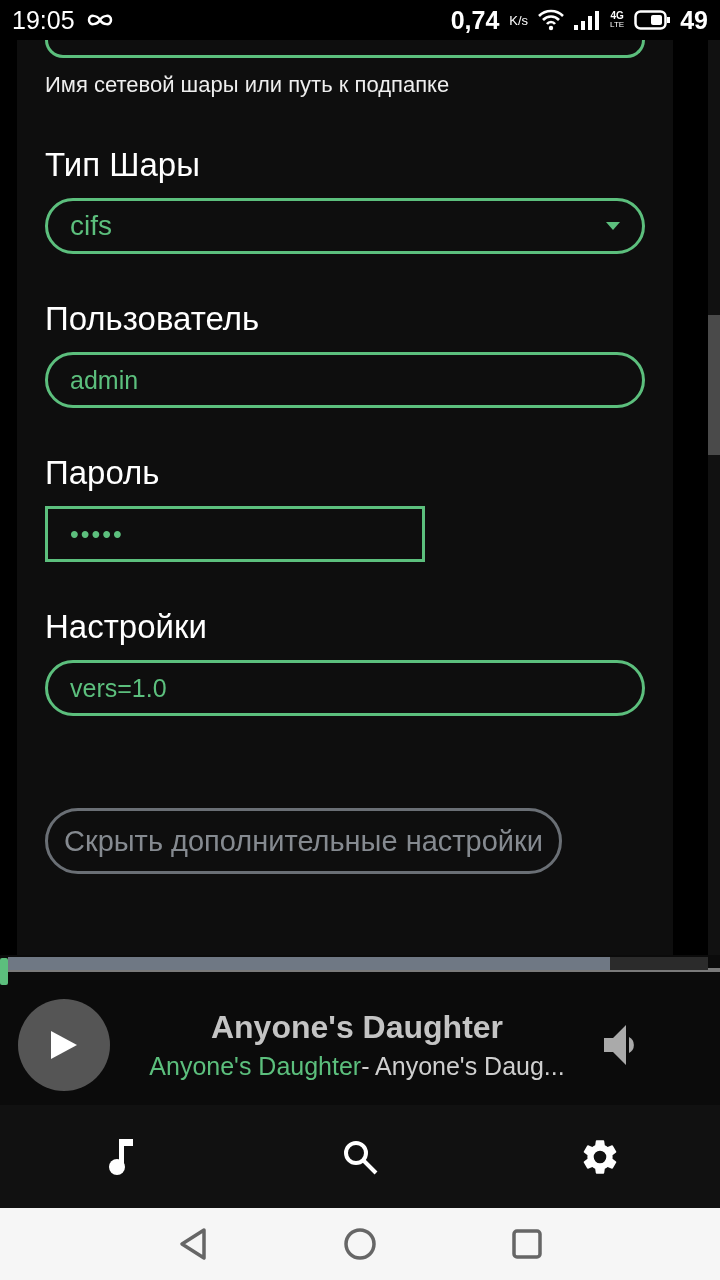 The width and height of the screenshot is (720, 1280). What do you see at coordinates (153, 319) in the screenshot?
I see `field-label: Пользователь` at bounding box center [153, 319].